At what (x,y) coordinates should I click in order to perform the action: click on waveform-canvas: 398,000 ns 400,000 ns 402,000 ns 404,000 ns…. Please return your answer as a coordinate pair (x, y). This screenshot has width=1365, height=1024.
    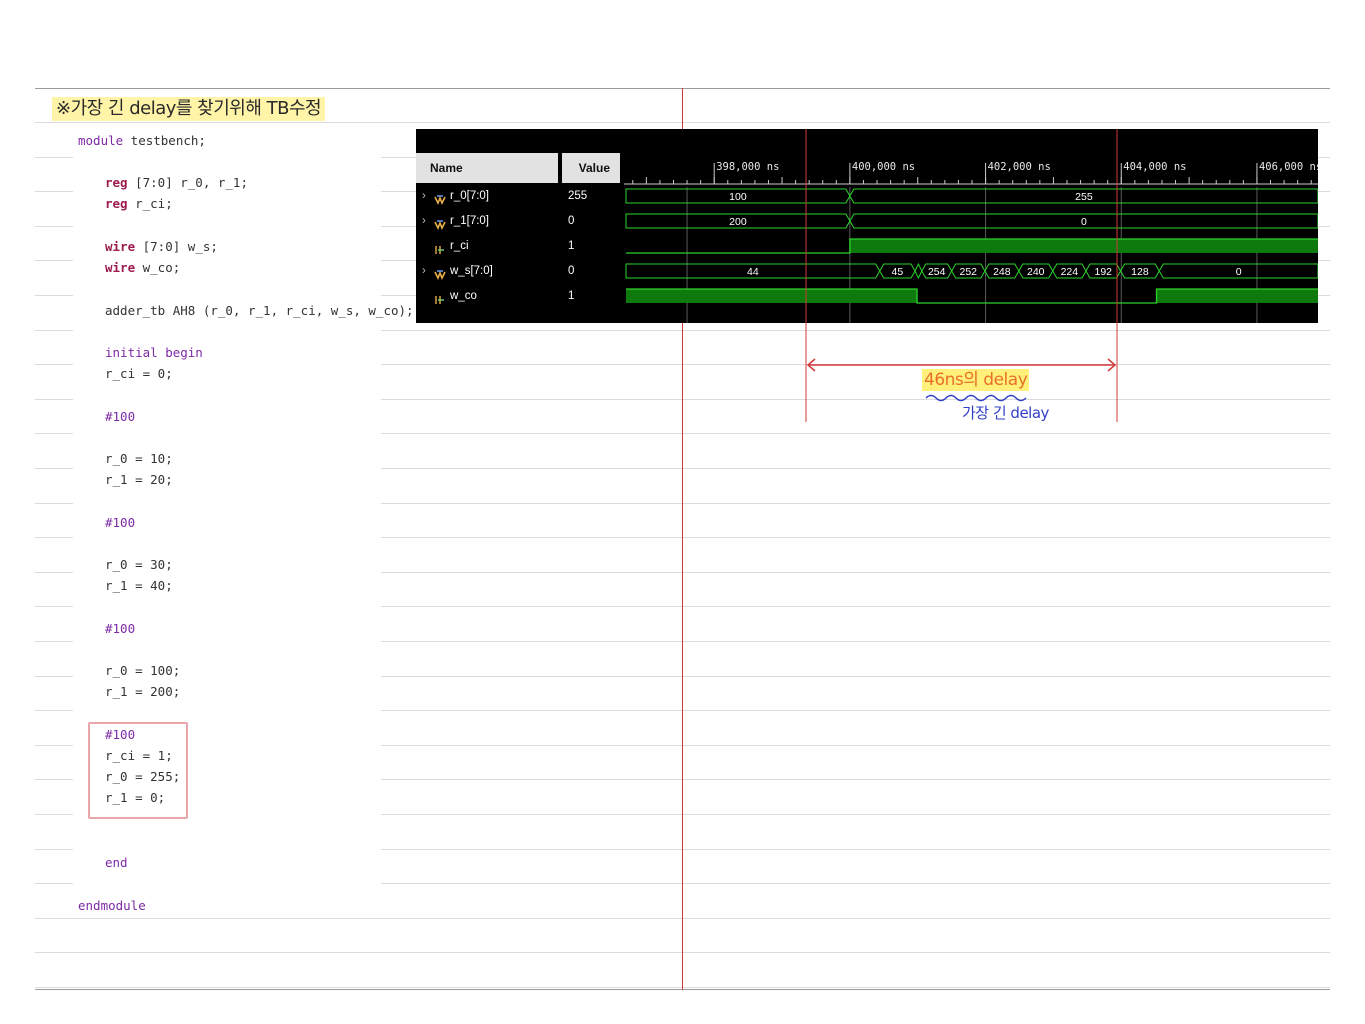
    Looking at the image, I should click on (973, 242).